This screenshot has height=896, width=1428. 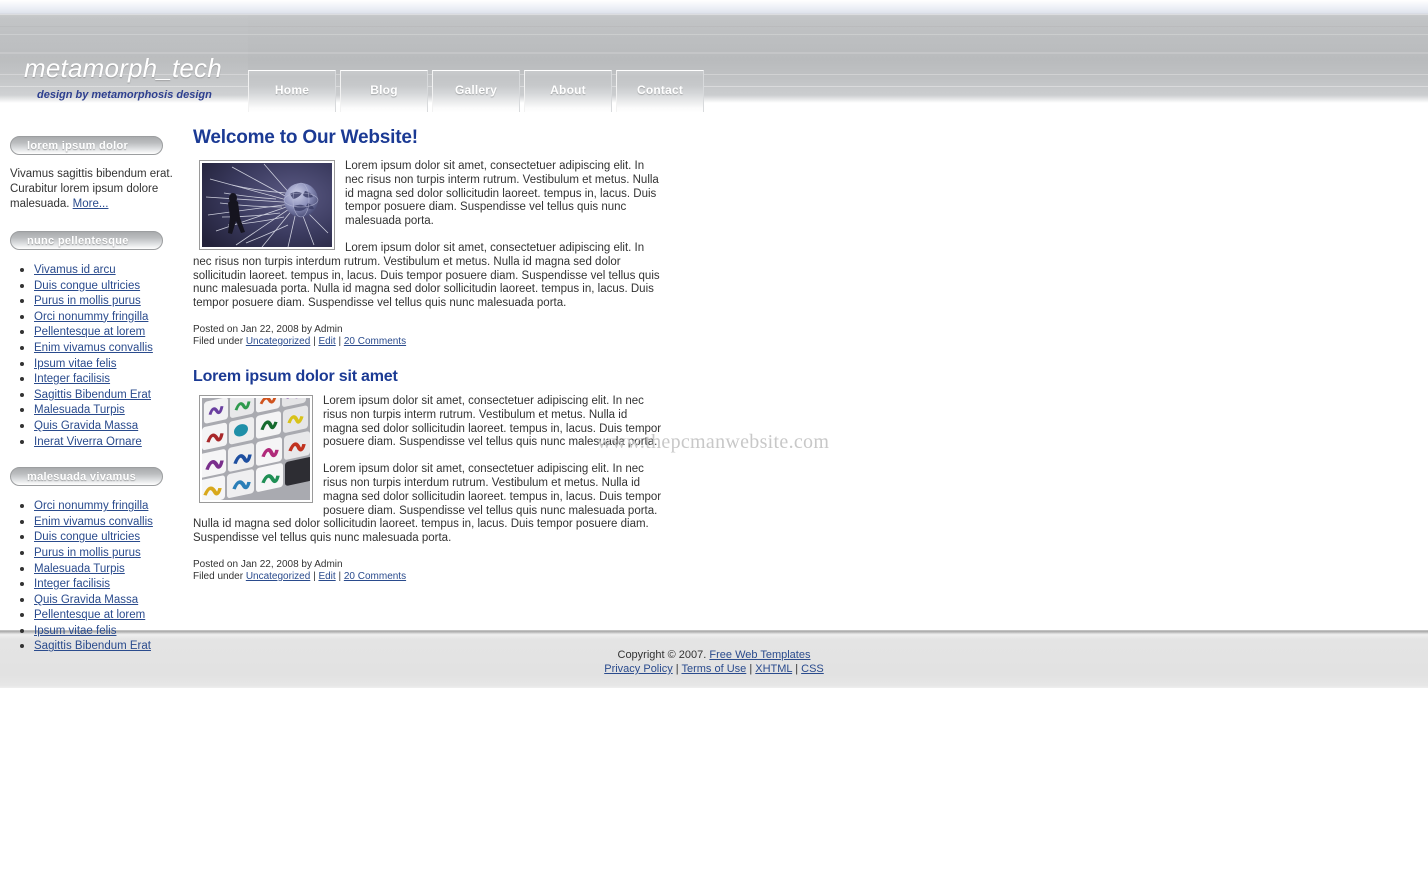 I want to click on post-title: Lorem ipsum dolor sit amet, so click(x=295, y=376).